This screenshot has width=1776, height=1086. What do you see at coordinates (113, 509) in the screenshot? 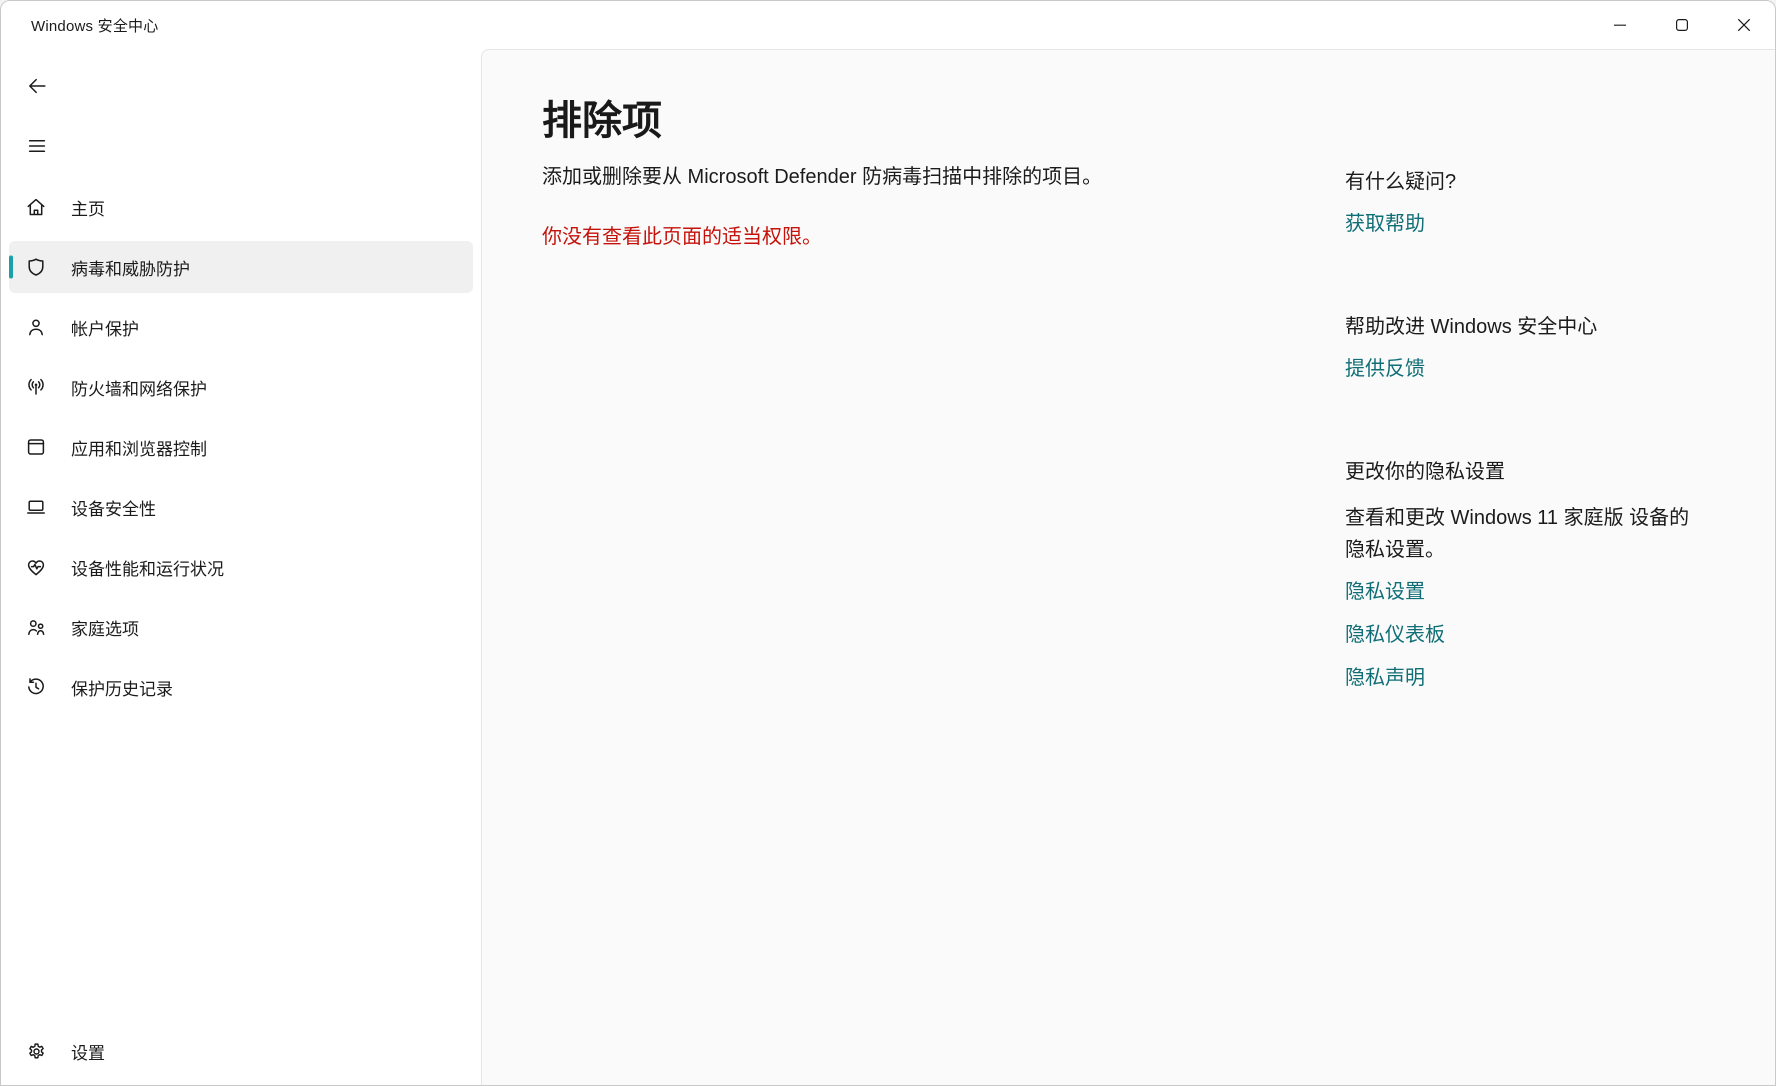
I see `sidebar-item-label: 设备安全性` at bounding box center [113, 509].